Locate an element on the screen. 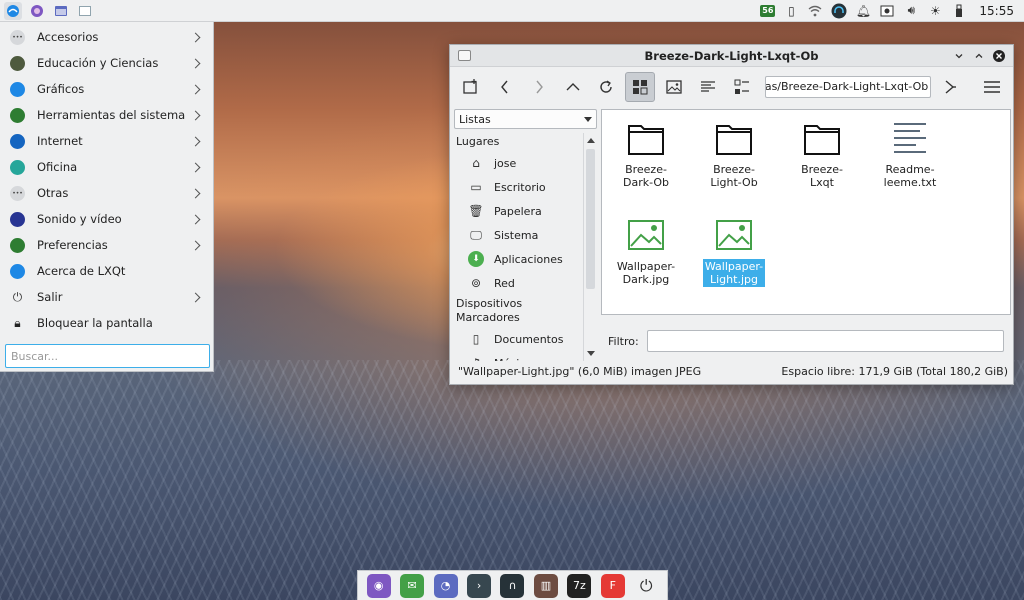 The width and height of the screenshot is (1024, 600). file-item: Breeze- Dark-Ob is located at coordinates (646, 151).